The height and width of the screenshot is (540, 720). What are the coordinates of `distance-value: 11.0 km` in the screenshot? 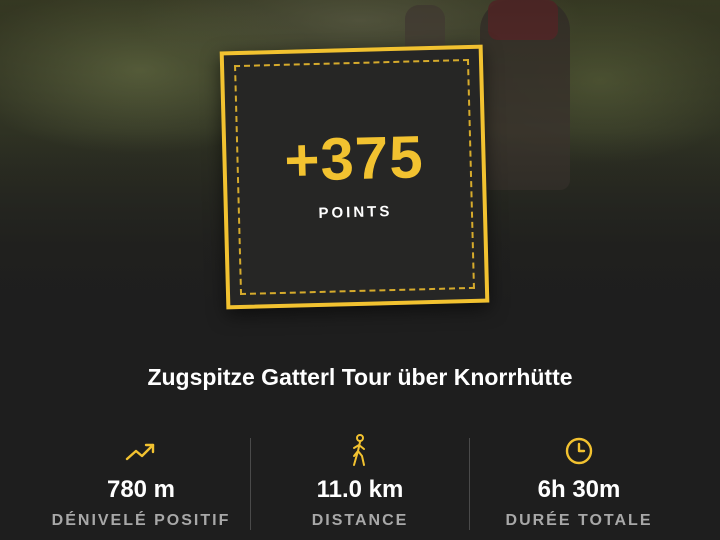 It's located at (360, 489).